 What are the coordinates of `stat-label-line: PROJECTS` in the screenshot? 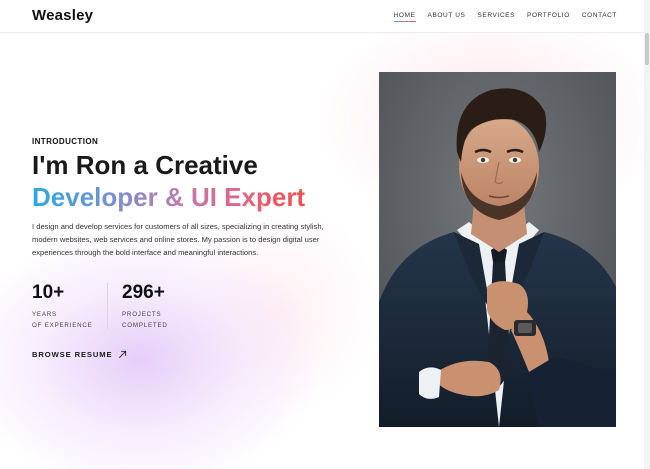 It's located at (142, 314).